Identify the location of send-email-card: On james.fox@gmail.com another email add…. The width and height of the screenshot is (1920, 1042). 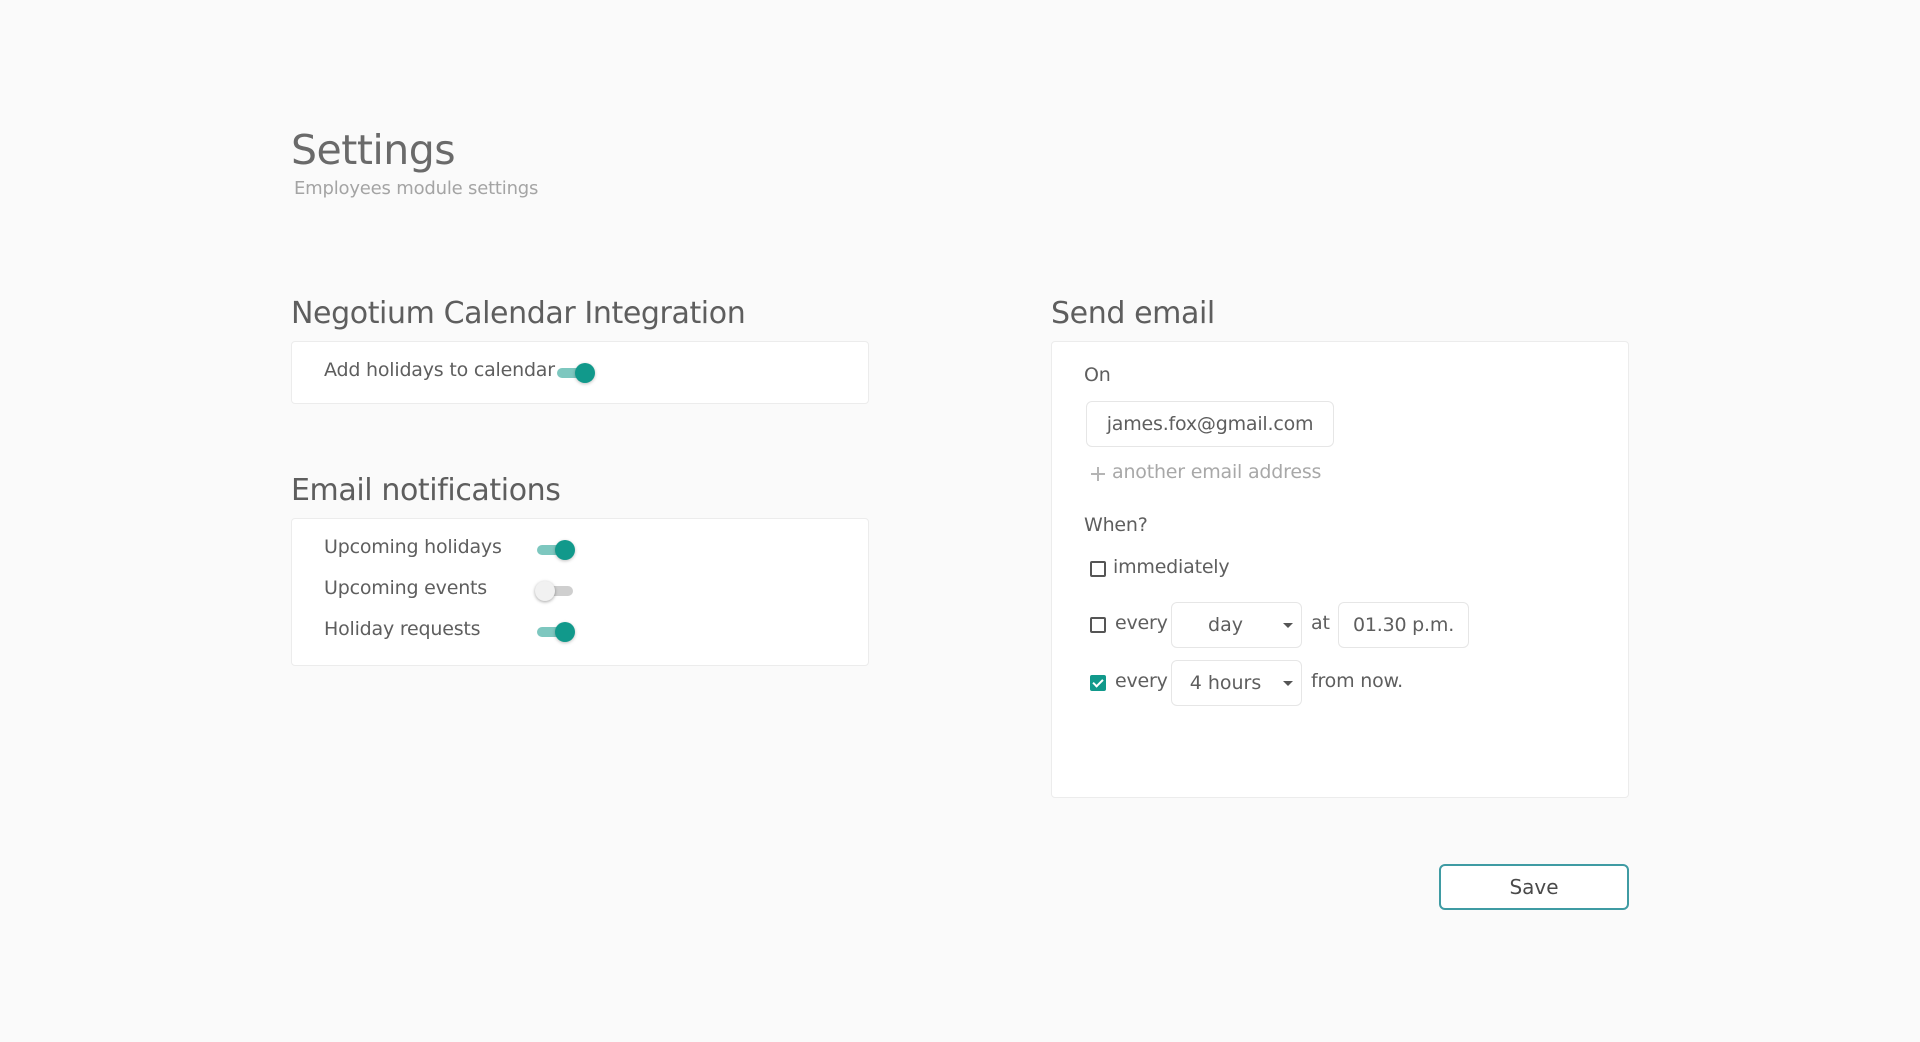
(1340, 569).